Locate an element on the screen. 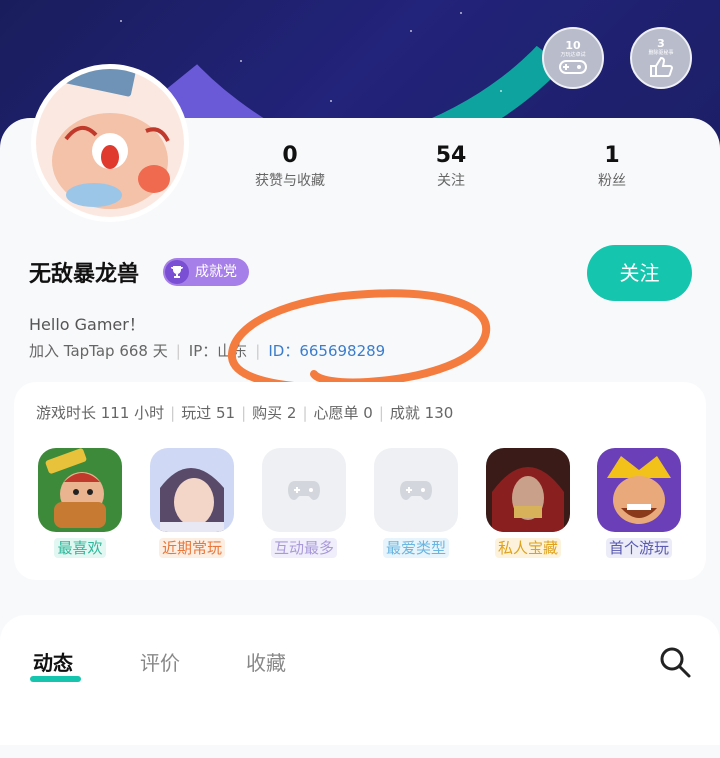  game-recent: 近期常玩 is located at coordinates (192, 503).